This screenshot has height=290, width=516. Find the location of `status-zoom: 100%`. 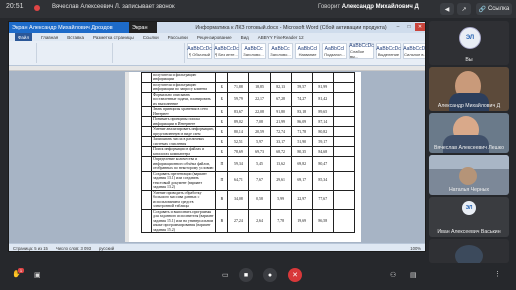

status-zoom: 100% is located at coordinates (415, 248).